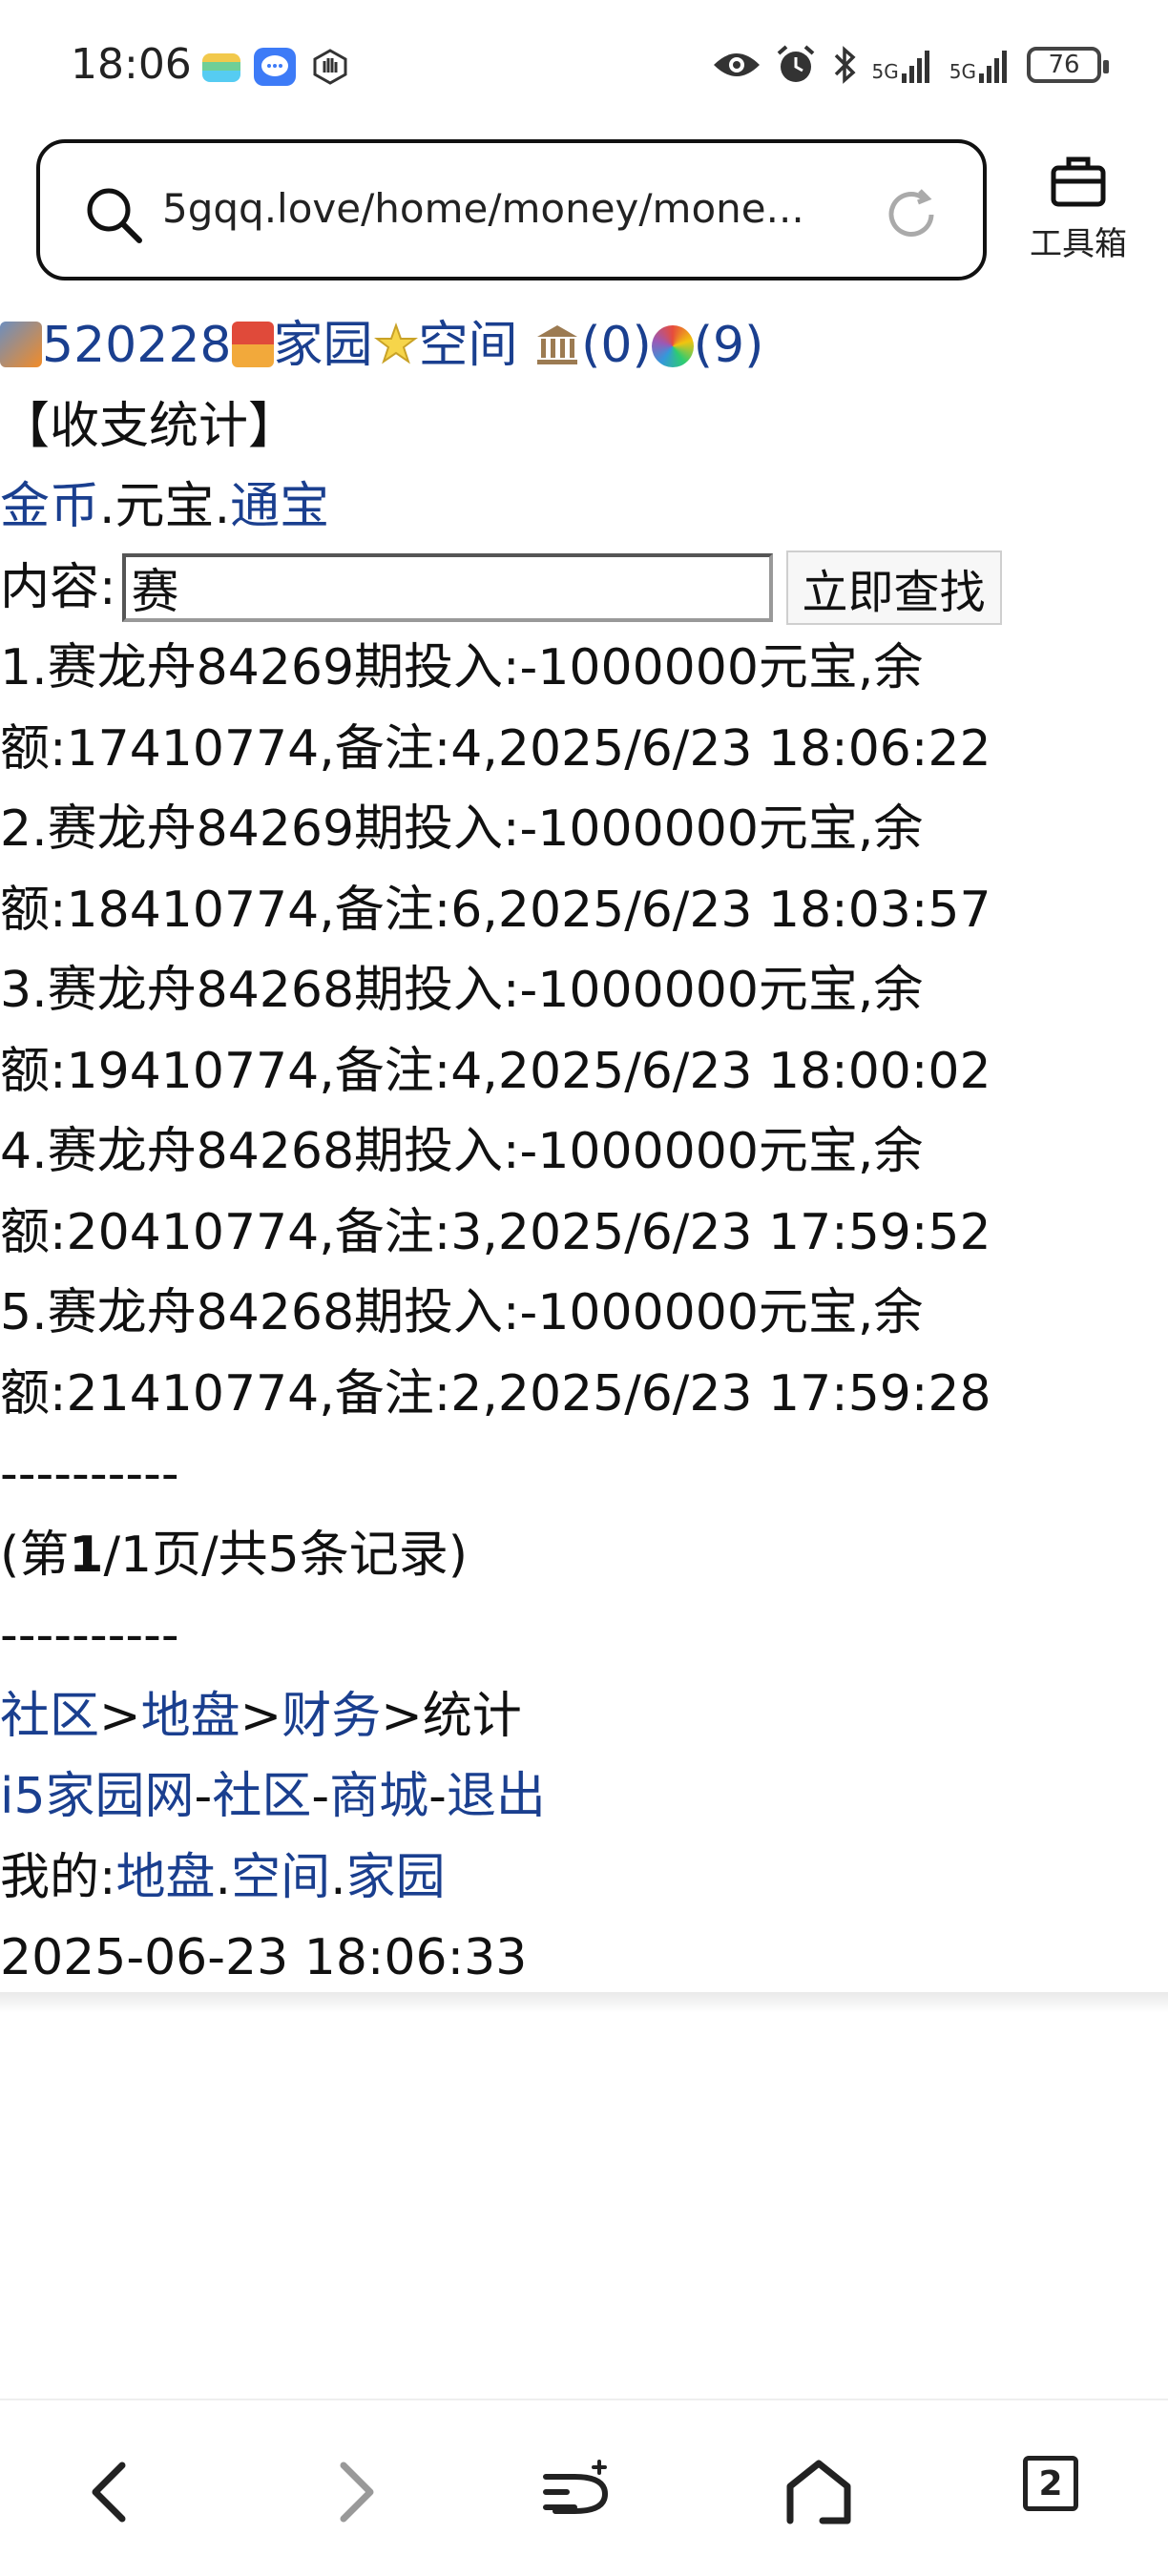  I want to click on breadcrumb-community: 社区, so click(49, 1716).